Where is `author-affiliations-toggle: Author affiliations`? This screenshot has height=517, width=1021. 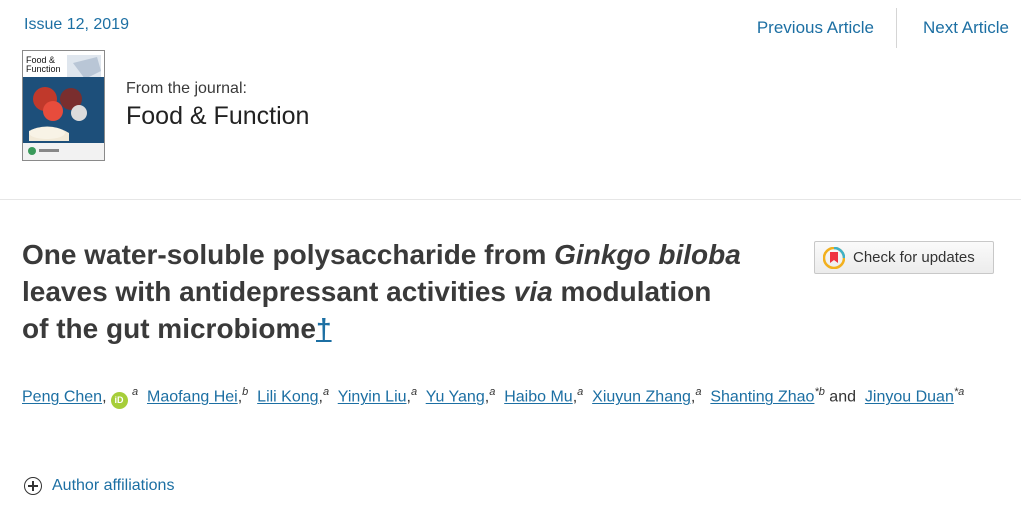
author-affiliations-toggle: Author affiliations is located at coordinates (99, 486).